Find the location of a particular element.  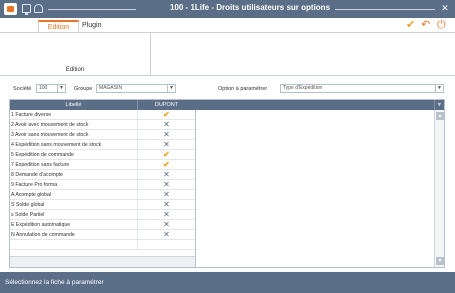

table-row: N Annulation de commande ✕ is located at coordinates (102, 235).